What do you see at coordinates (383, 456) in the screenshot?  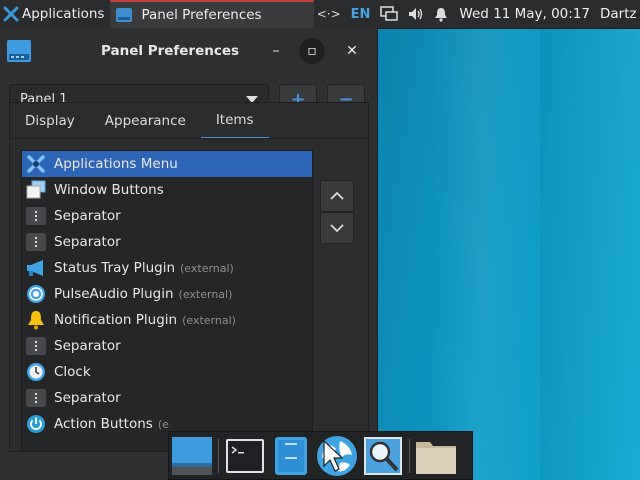 I see `app-finder-icon` at bounding box center [383, 456].